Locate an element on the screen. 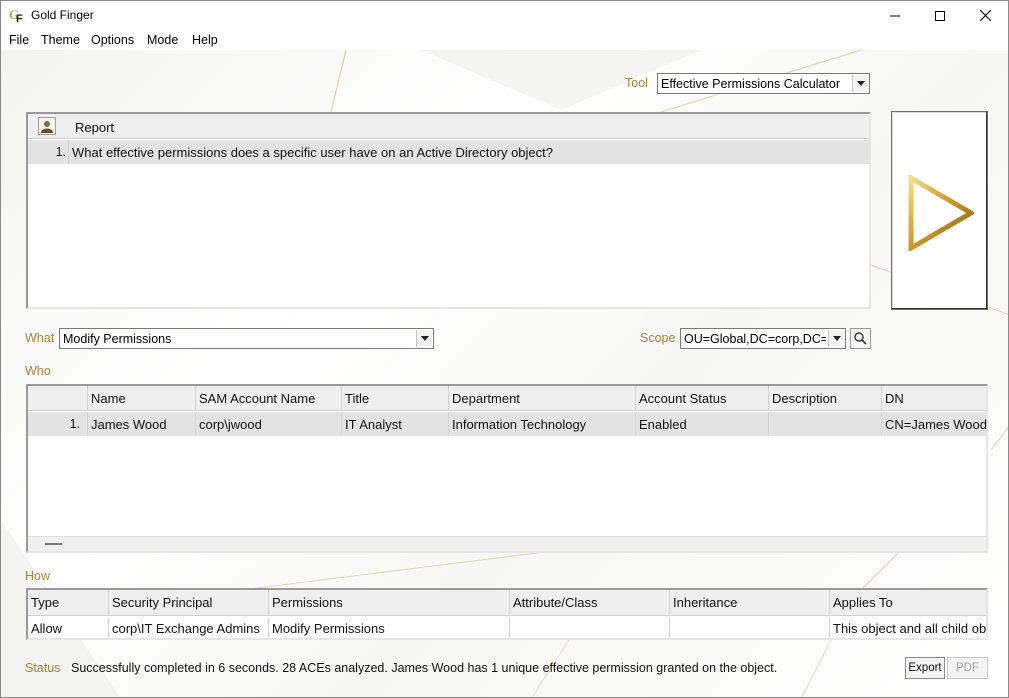 The image size is (1009, 698). cell-security-principal: corp\IT Exchange Admins is located at coordinates (188, 628).